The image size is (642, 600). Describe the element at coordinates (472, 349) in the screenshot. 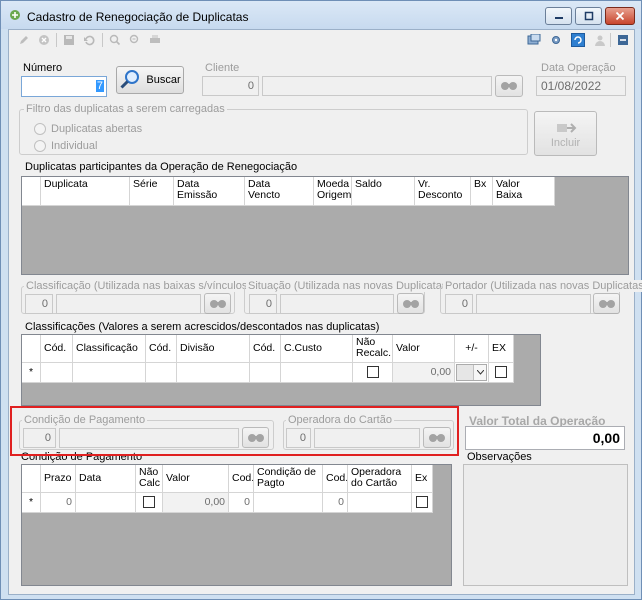

I see `col-mais-menos: +/-` at that location.